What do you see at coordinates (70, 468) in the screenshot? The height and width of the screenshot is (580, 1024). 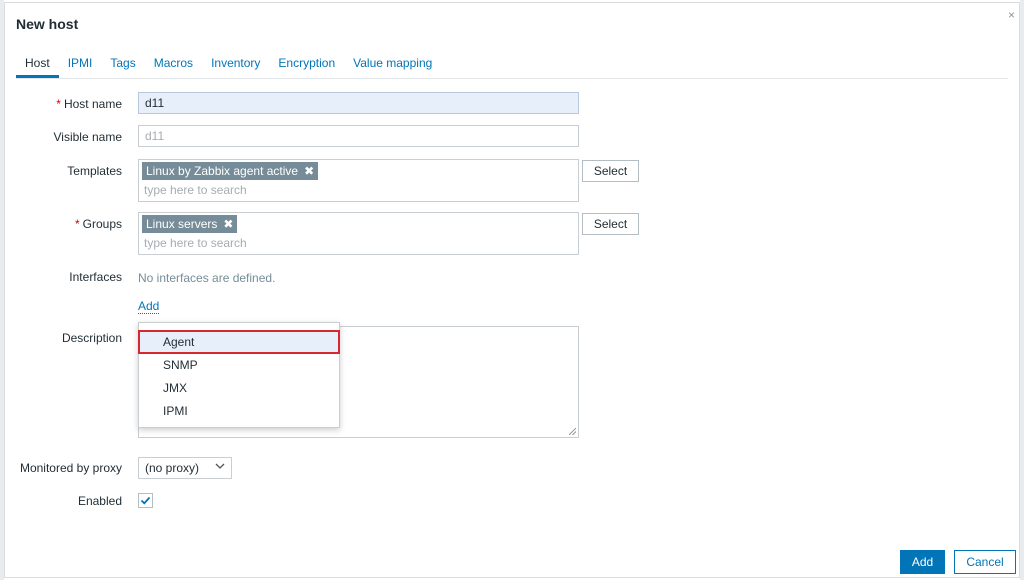 I see `proxy-label: Monitored by proxy` at bounding box center [70, 468].